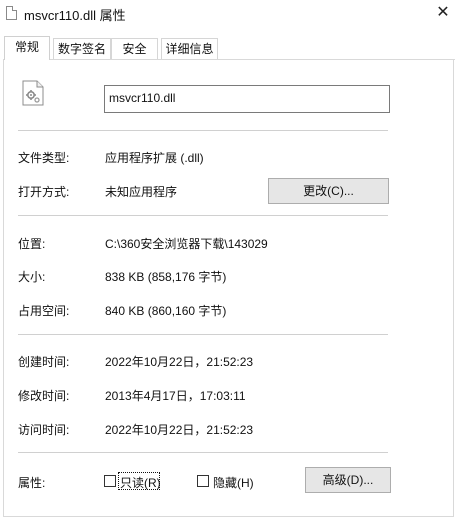  I want to click on modified-value: 2013年4月17日，17:03:11, so click(175, 396).